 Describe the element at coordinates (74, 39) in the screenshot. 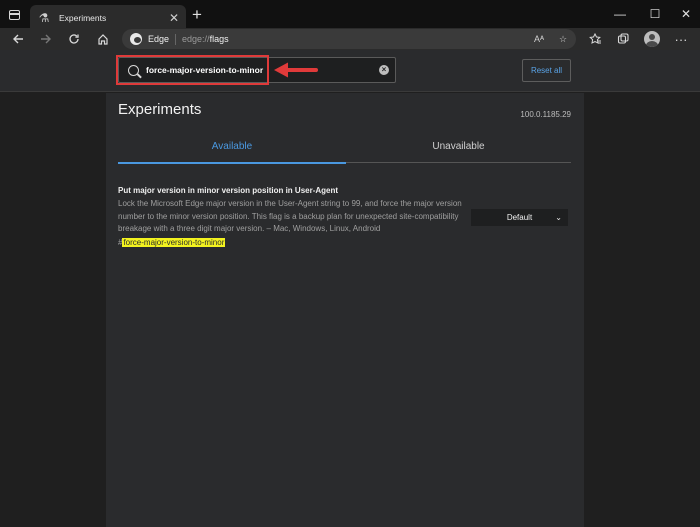

I see `refresh-icon` at that location.